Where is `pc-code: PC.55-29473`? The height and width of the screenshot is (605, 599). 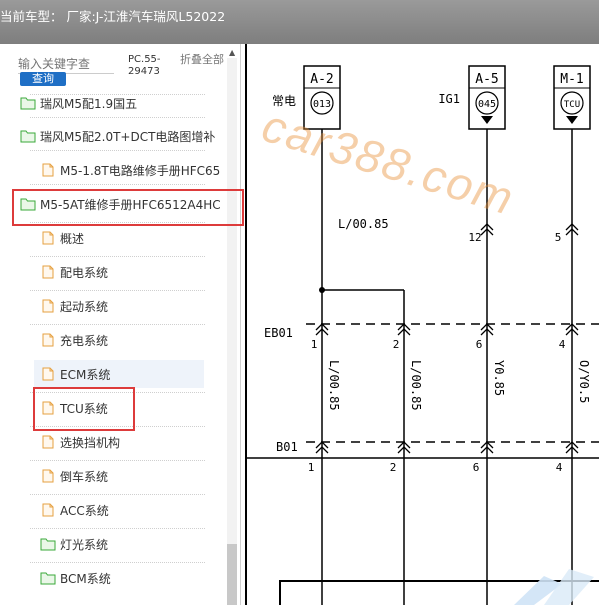 pc-code: PC.55-29473 is located at coordinates (144, 65).